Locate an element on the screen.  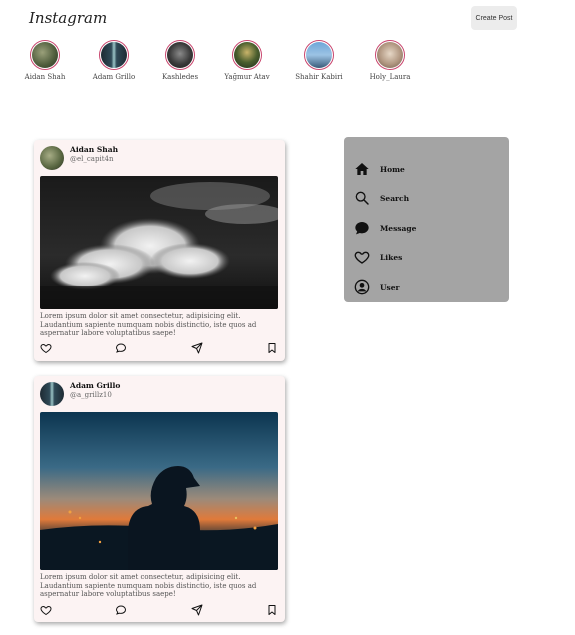
story-item: Yağmur Atav is located at coordinates (247, 60).